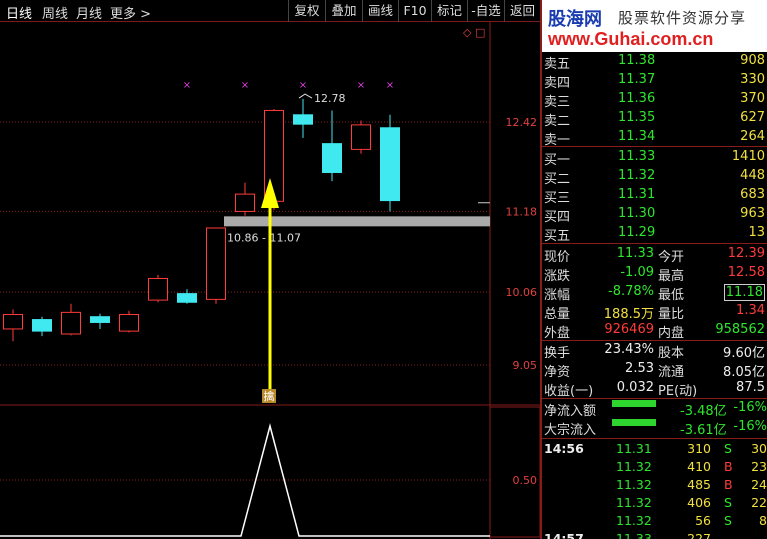  I want to click on capital-flow-row: 大宗流入 -3.61亿 -16%, so click(655, 428).